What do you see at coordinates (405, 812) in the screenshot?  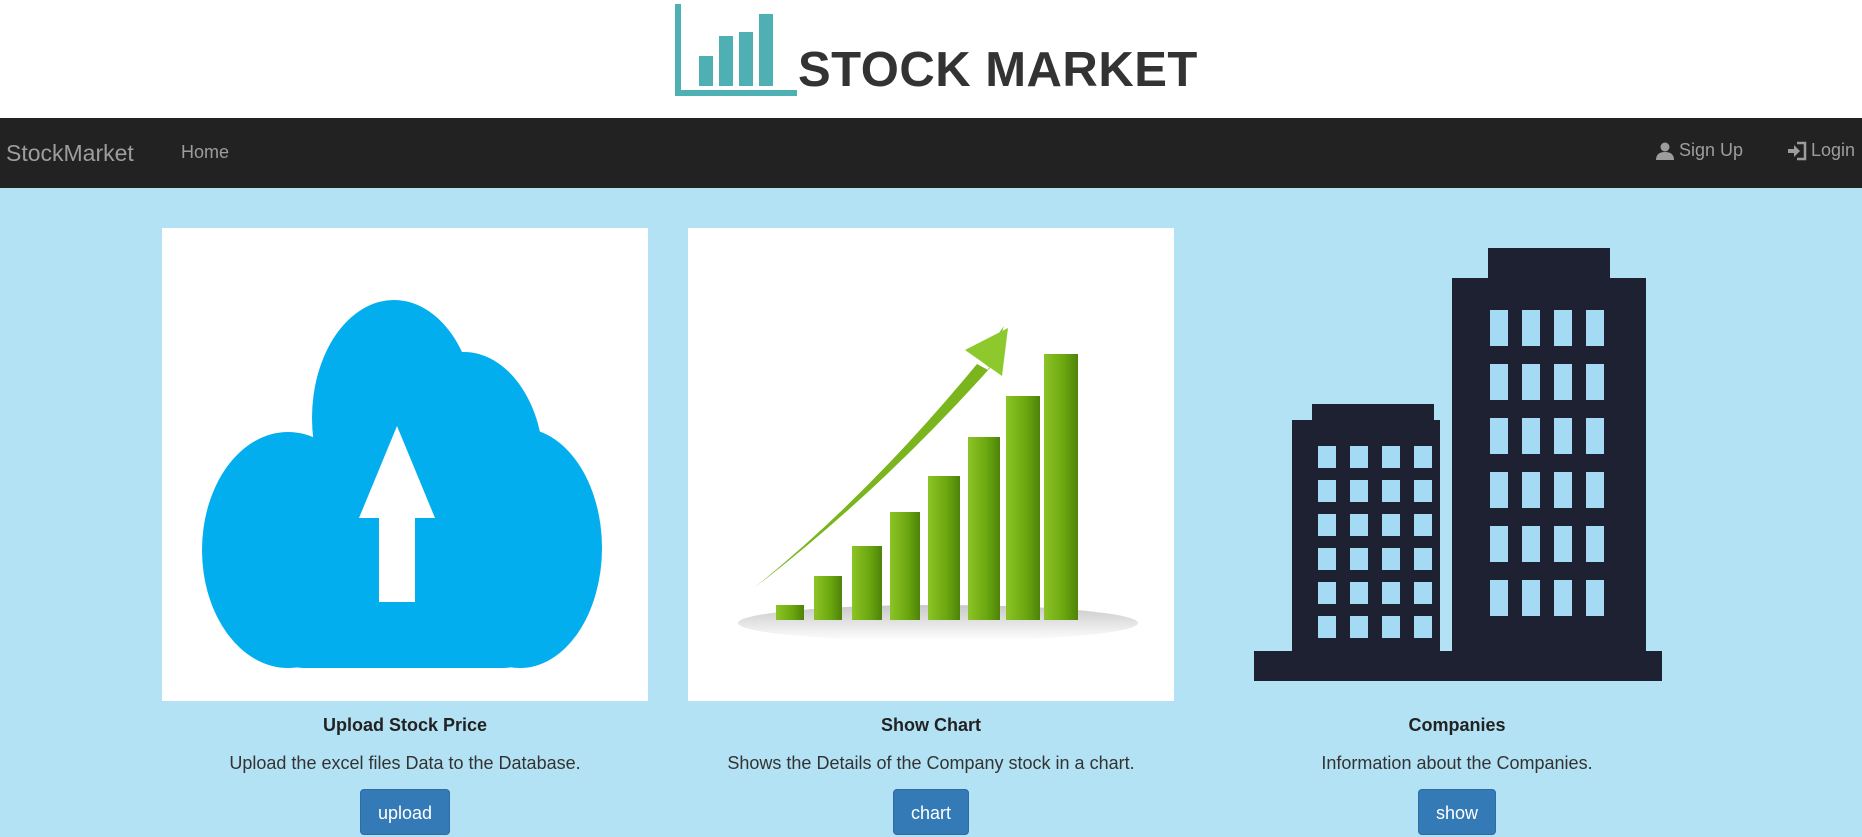 I see `upload-button: upload` at bounding box center [405, 812].